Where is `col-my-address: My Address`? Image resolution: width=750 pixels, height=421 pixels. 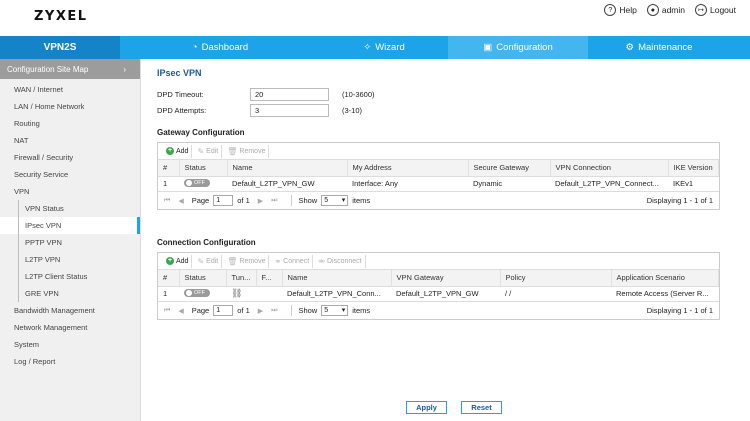
col-my-address: My Address is located at coordinates (408, 168).